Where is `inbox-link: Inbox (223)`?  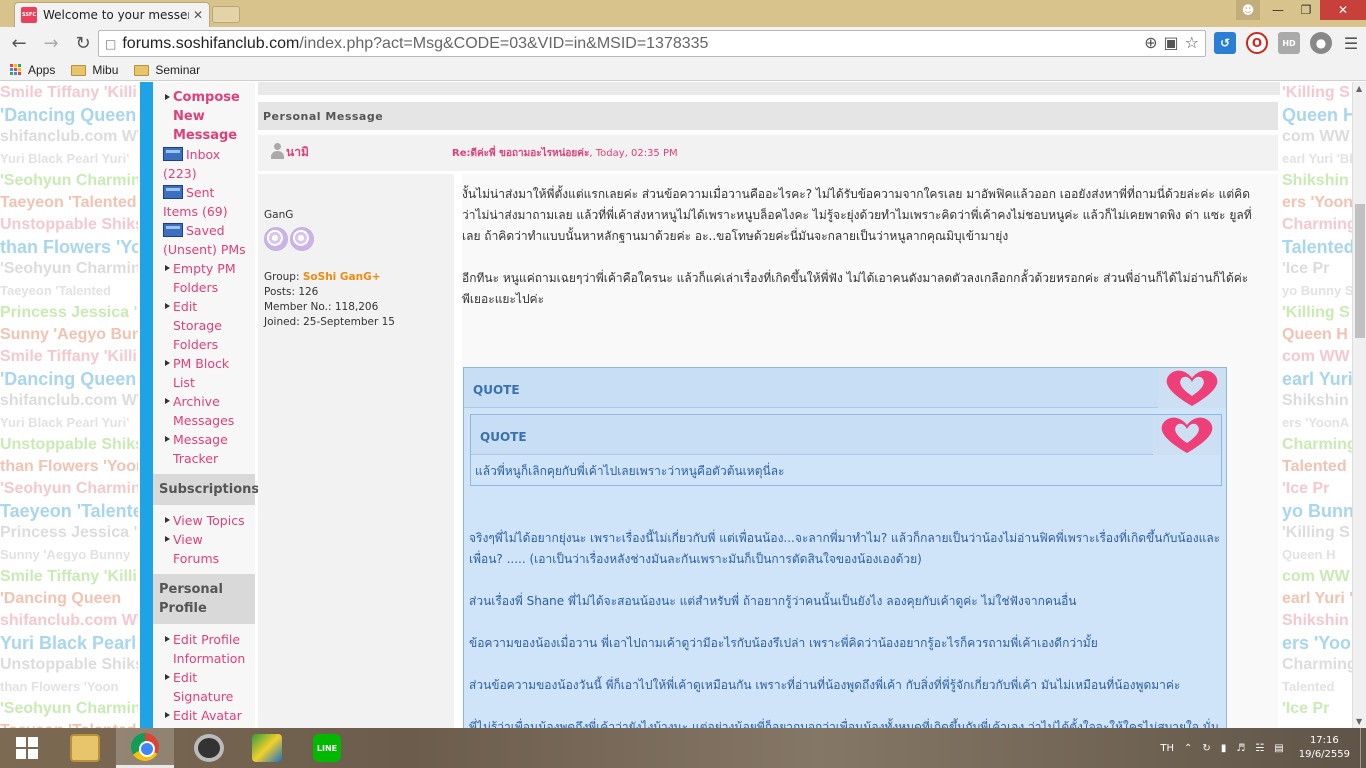
inbox-link: Inbox (223) is located at coordinates (206, 164).